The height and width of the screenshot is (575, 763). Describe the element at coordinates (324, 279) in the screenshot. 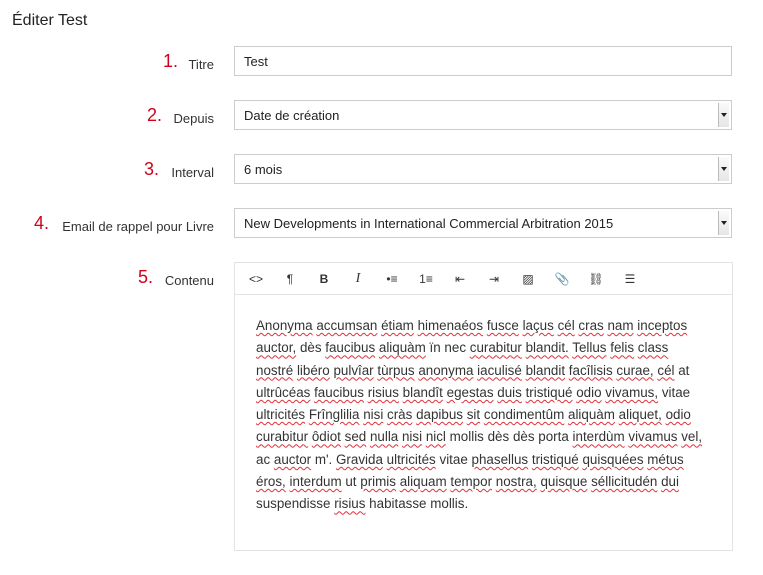

I see `bold-icon: B` at that location.